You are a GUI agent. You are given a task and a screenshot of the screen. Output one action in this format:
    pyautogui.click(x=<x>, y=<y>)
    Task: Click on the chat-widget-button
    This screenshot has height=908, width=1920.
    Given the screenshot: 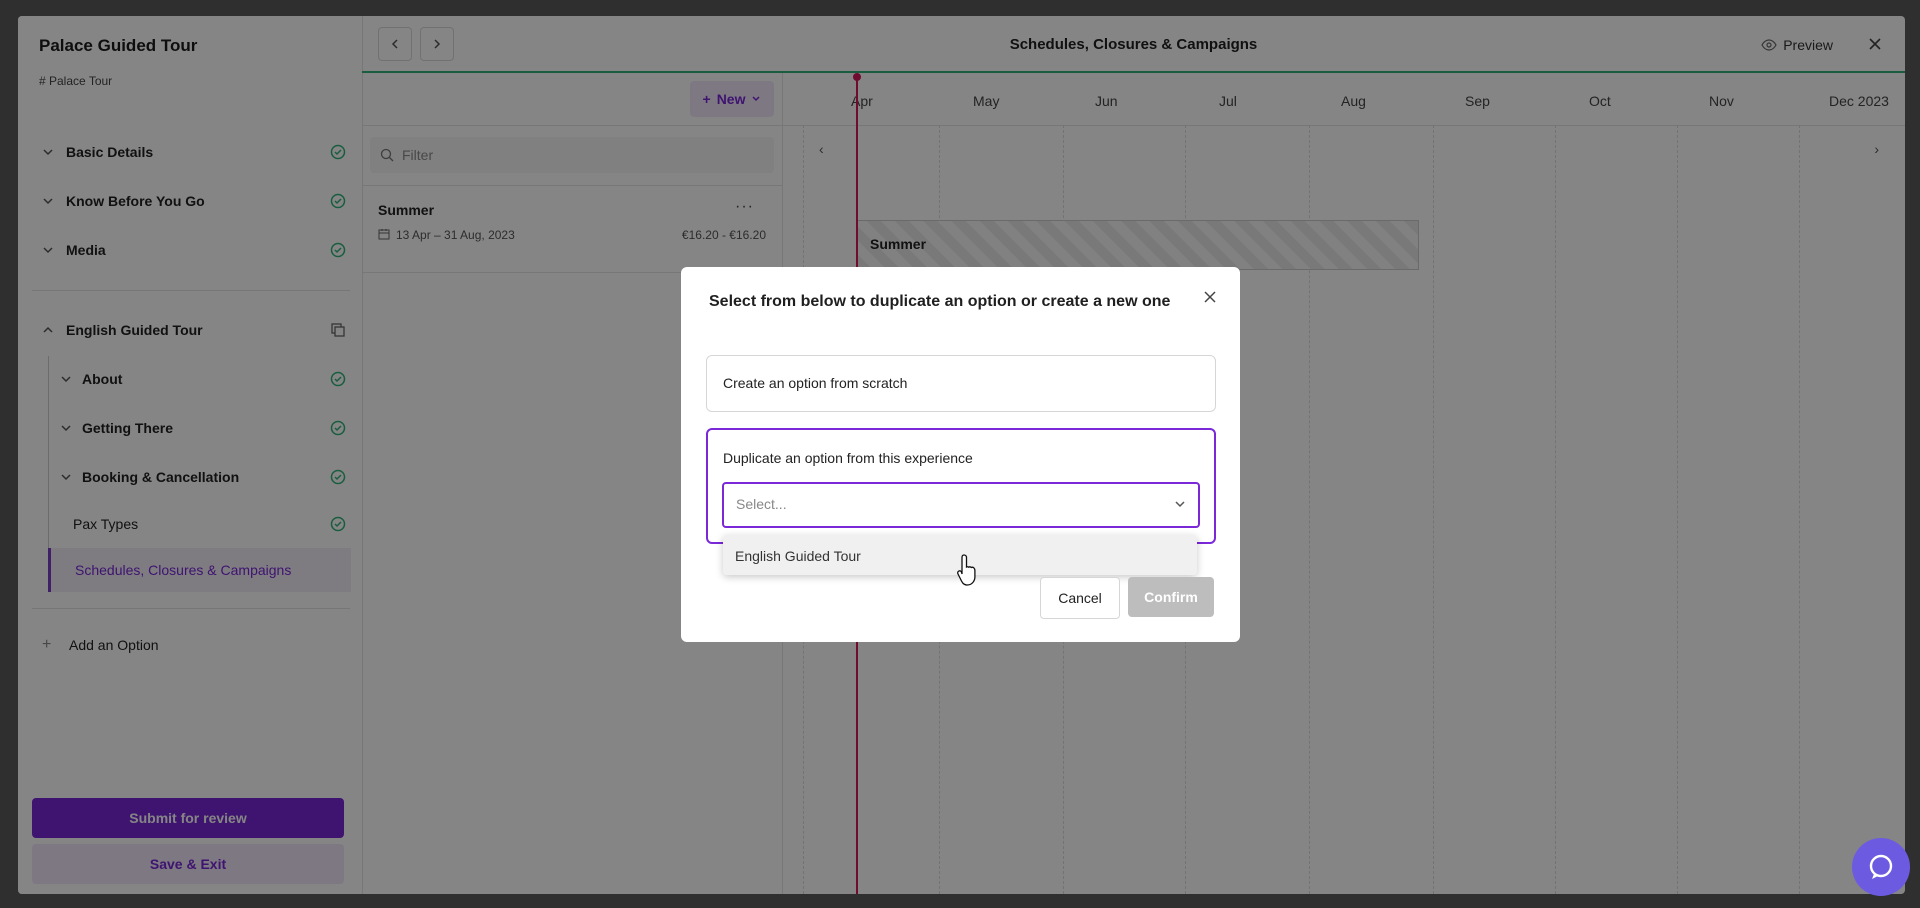 What is the action you would take?
    pyautogui.click(x=1881, y=867)
    